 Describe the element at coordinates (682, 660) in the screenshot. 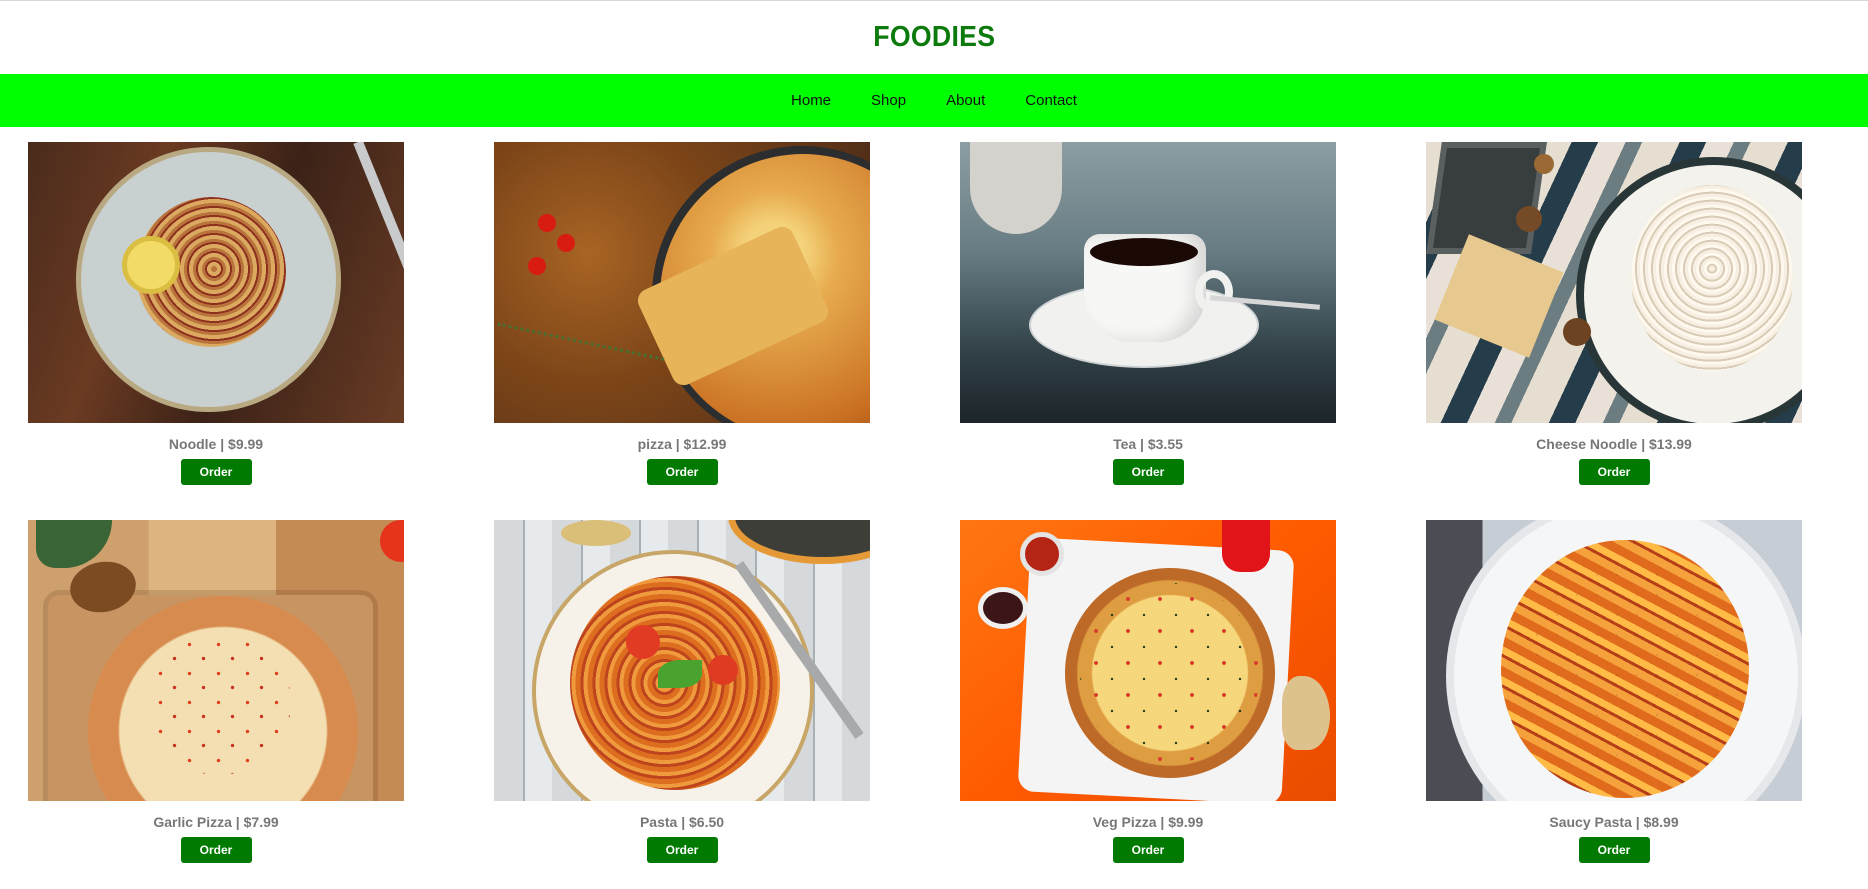

I see `pasta-image` at that location.